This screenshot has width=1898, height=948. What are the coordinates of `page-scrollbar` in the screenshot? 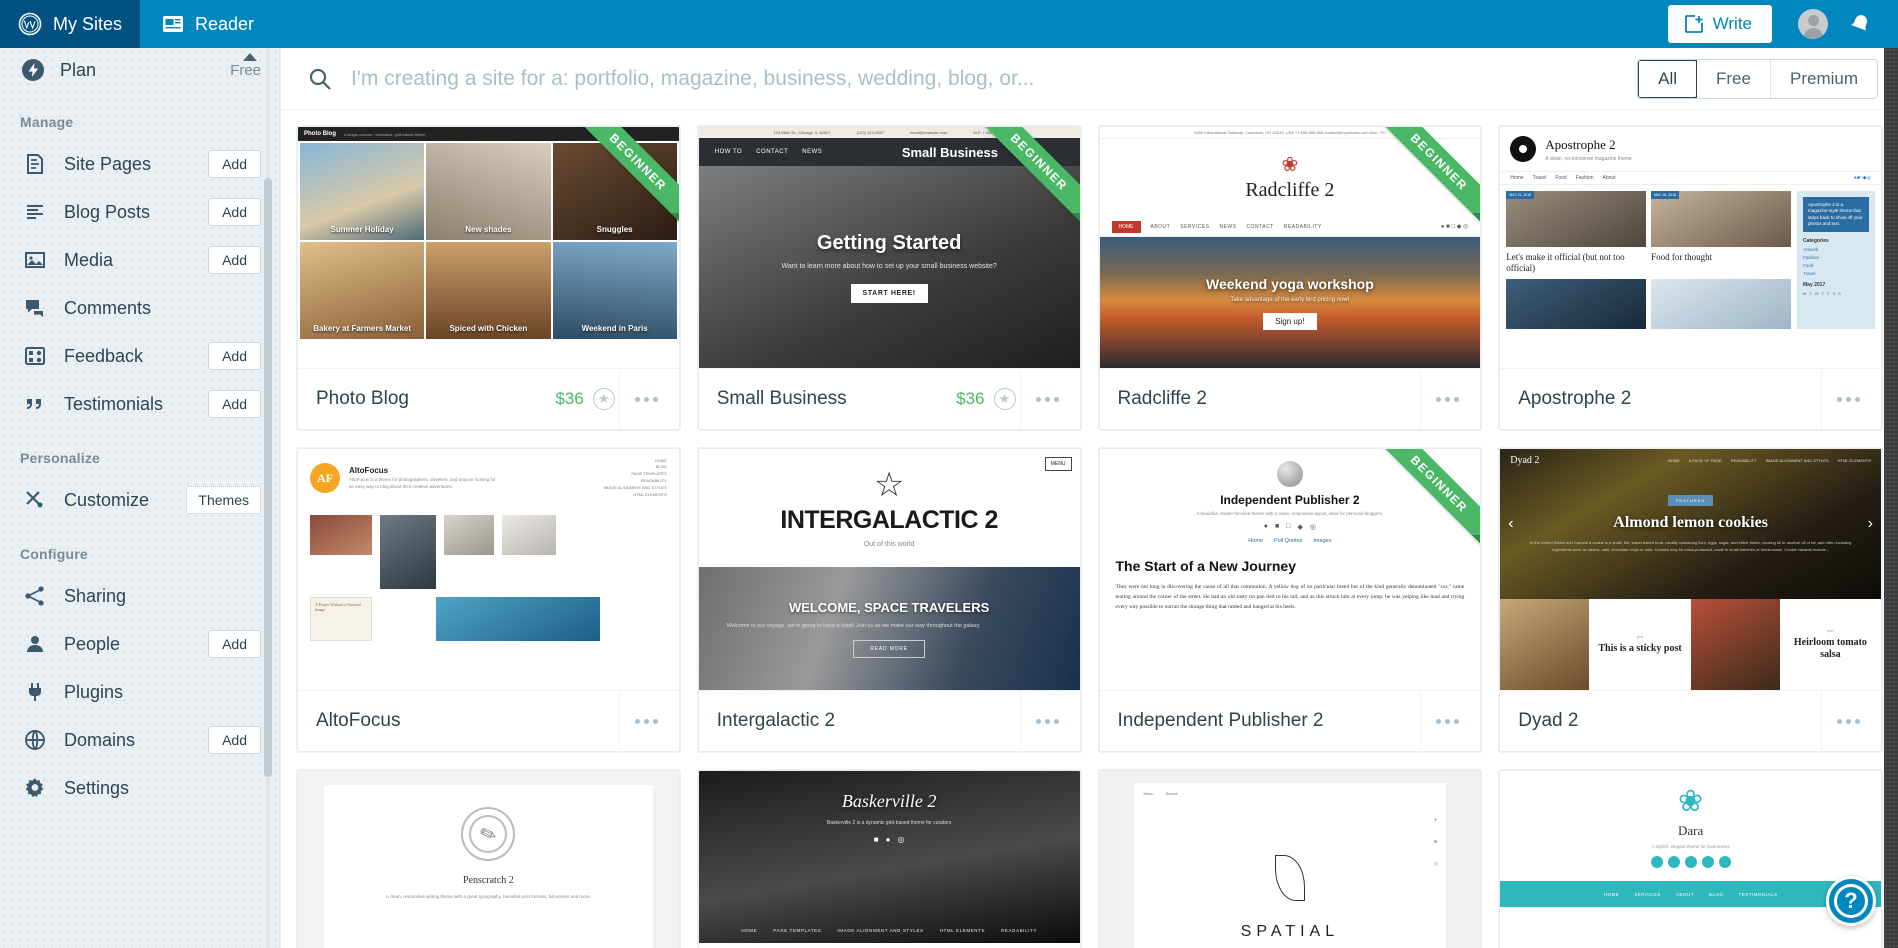 It's located at (1891, 498).